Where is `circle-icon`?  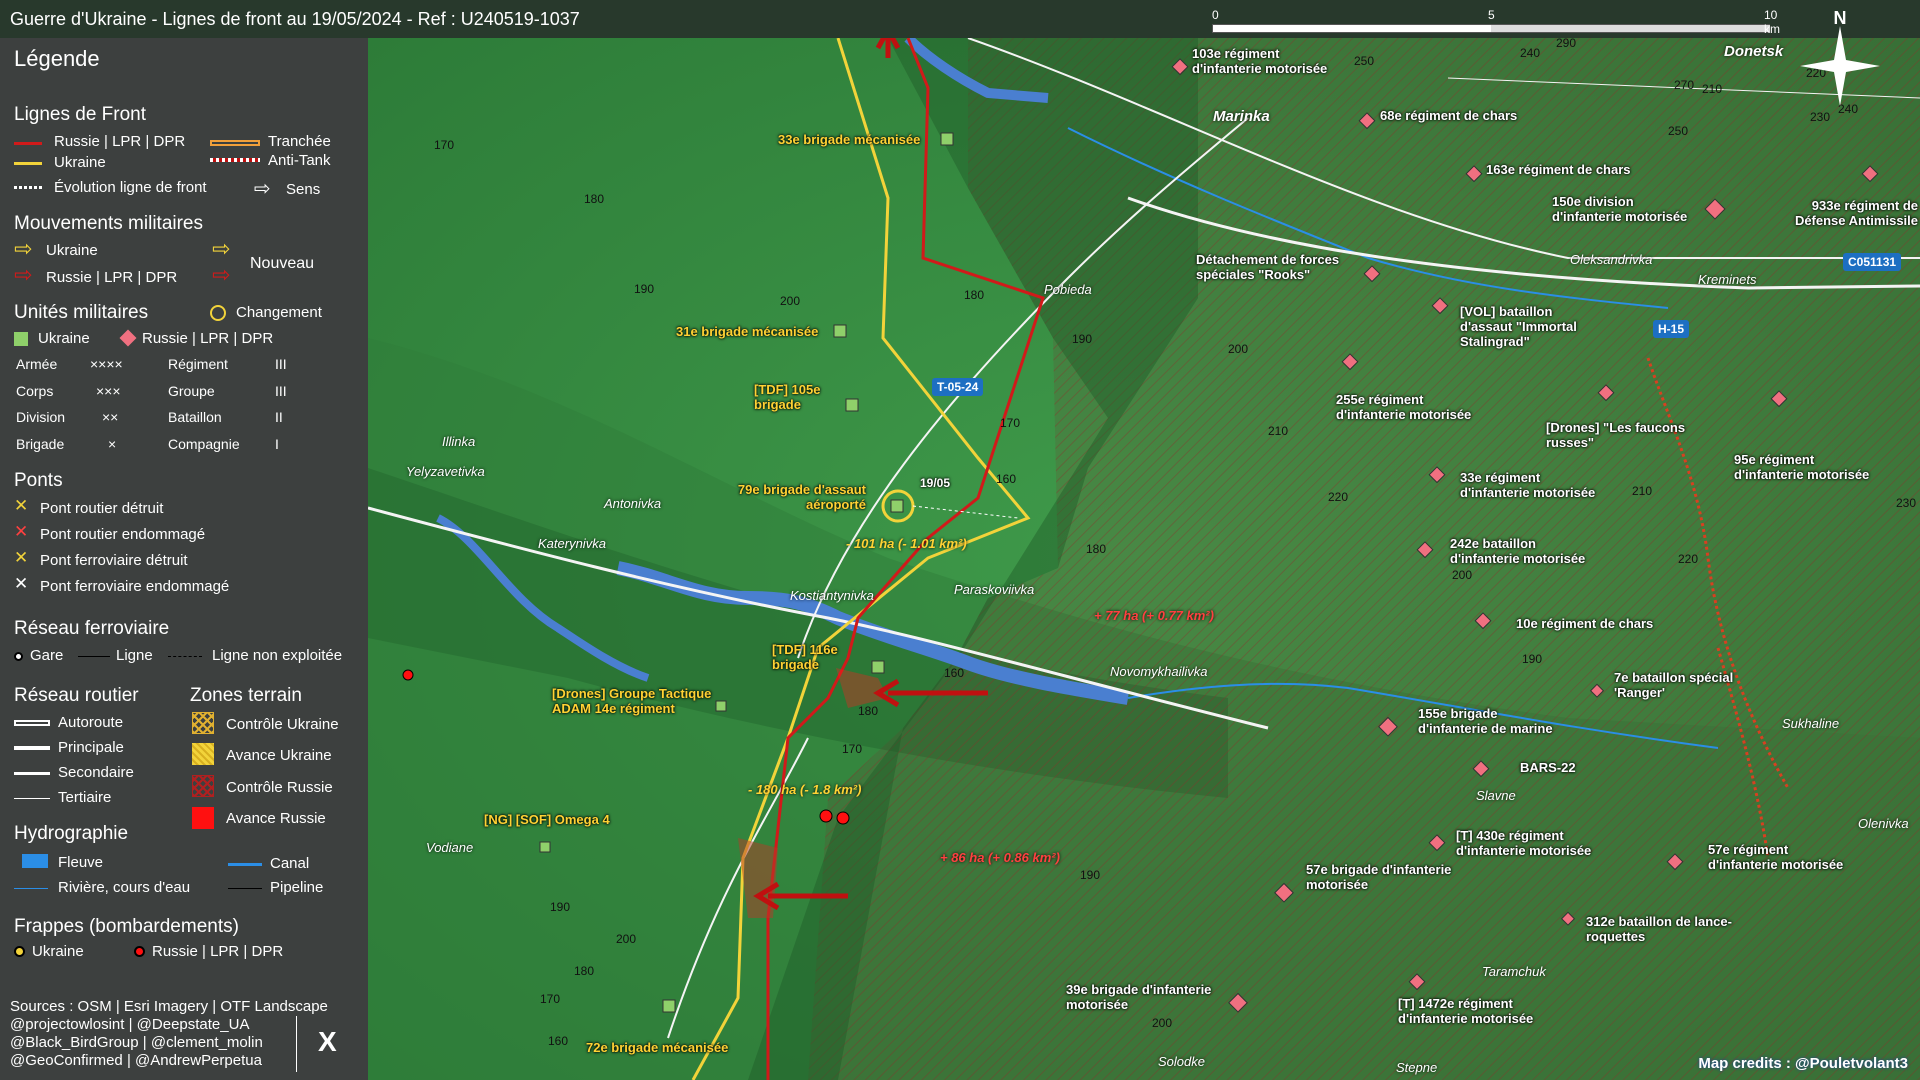
circle-icon is located at coordinates (218, 313).